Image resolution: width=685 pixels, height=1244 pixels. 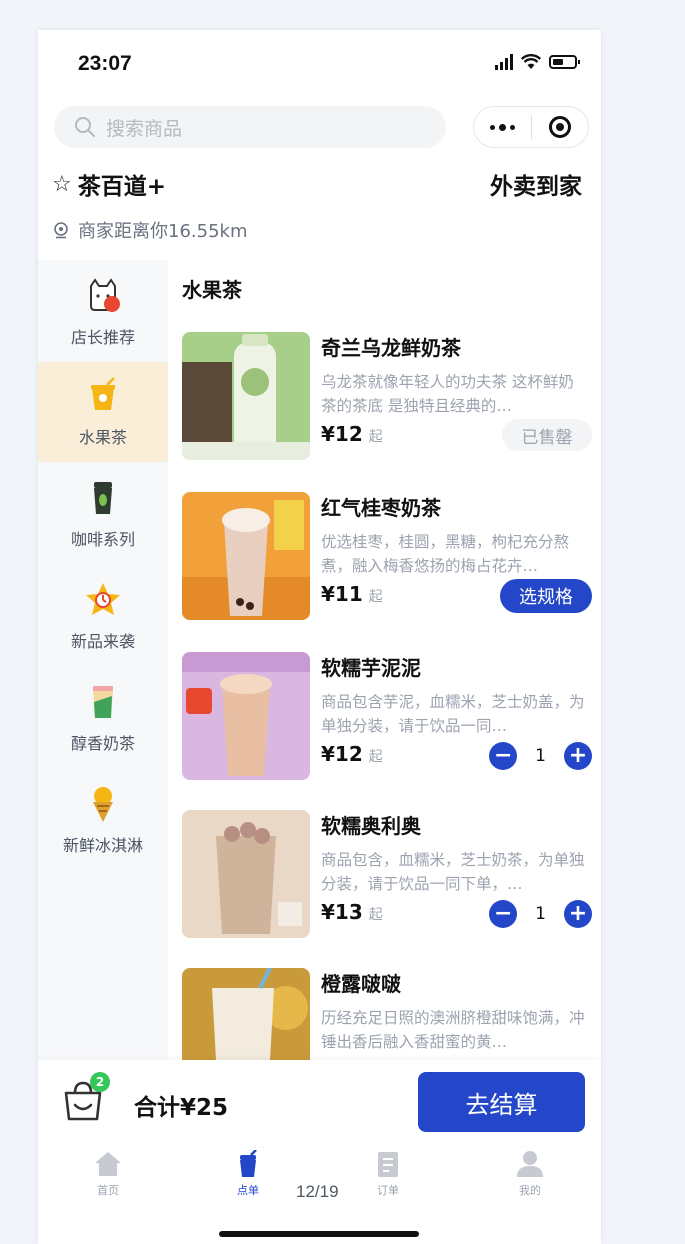 I want to click on signal-icon, so click(x=504, y=62).